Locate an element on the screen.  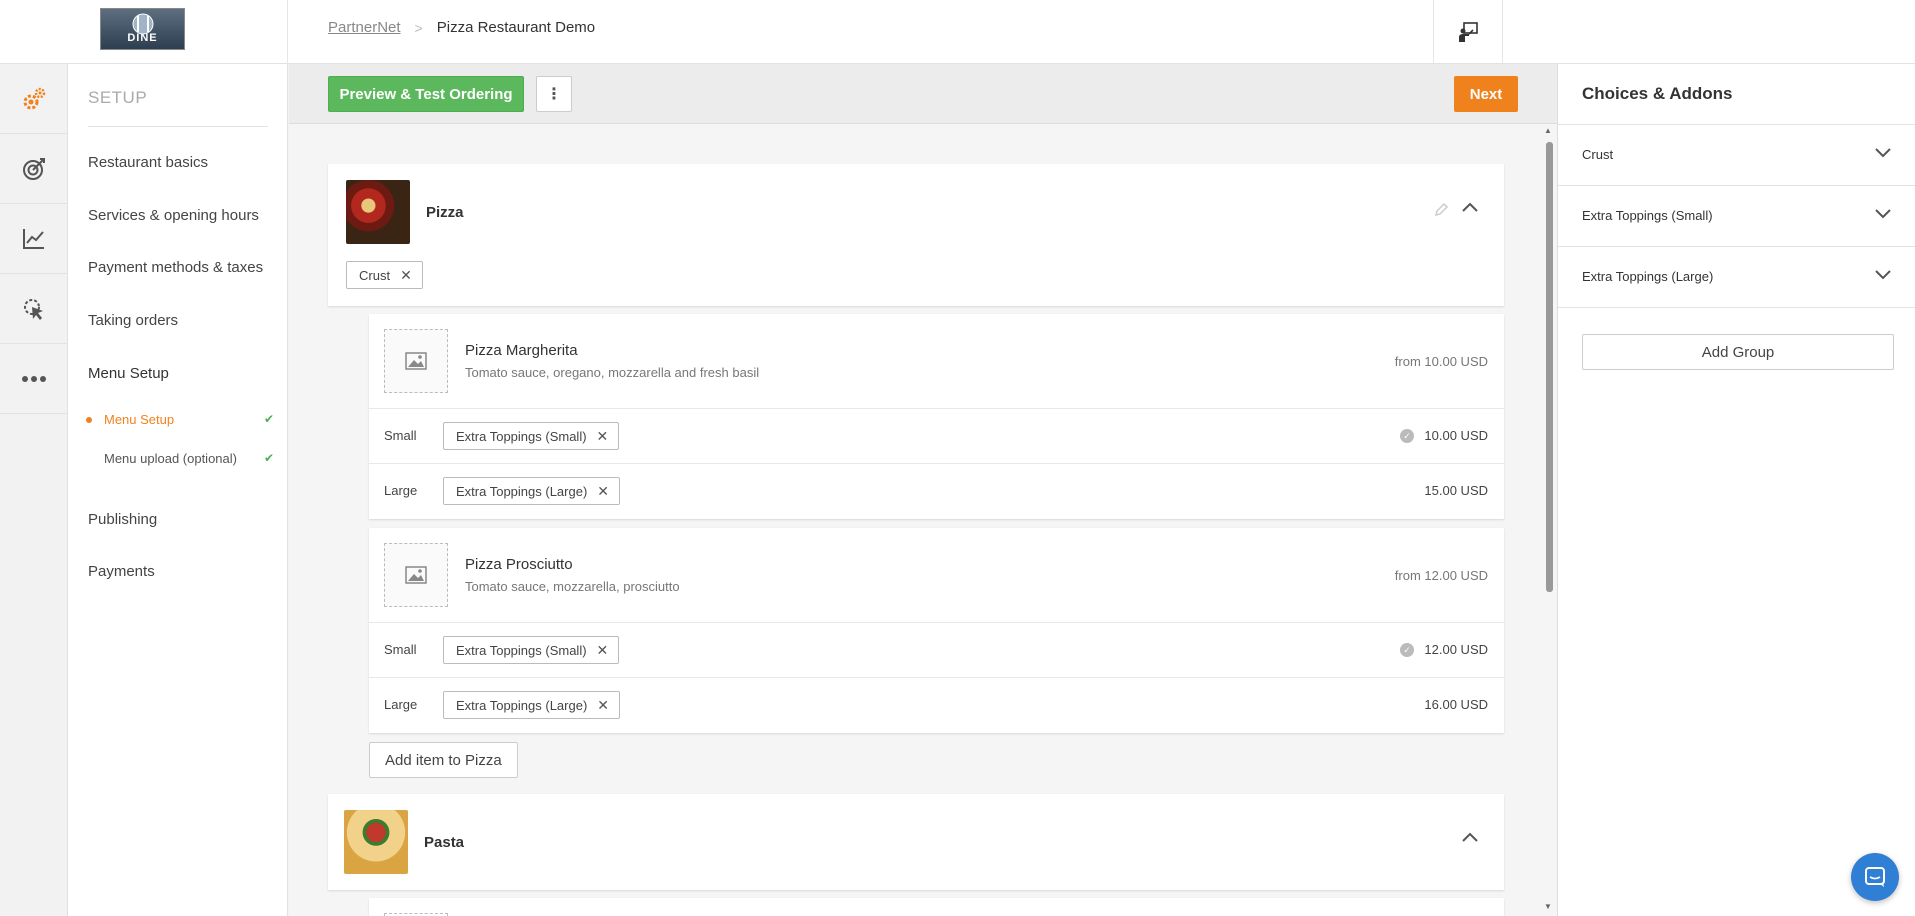
chat-icon is located at coordinates (1875, 877).